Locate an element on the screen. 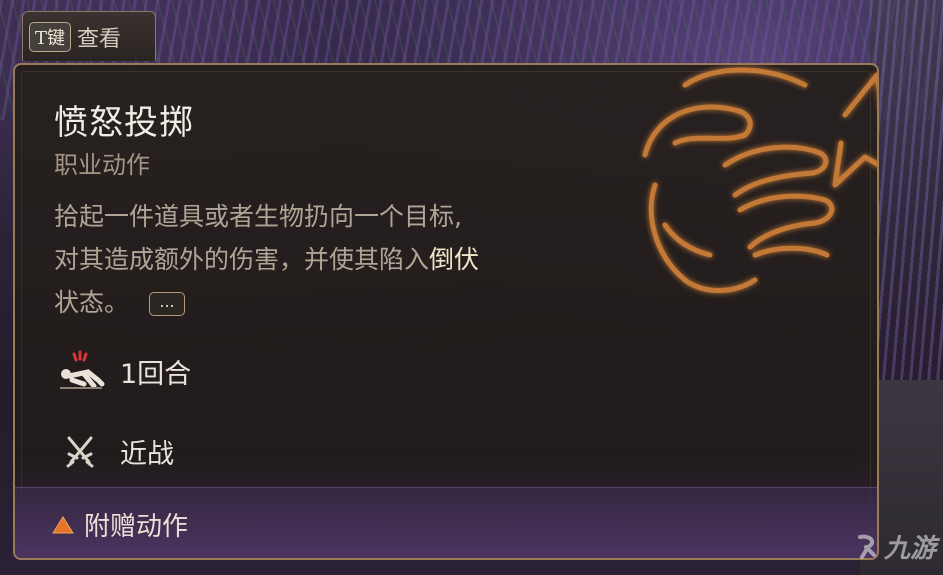 The image size is (943, 575). action-title: 愤怒投掷 is located at coordinates (124, 123).